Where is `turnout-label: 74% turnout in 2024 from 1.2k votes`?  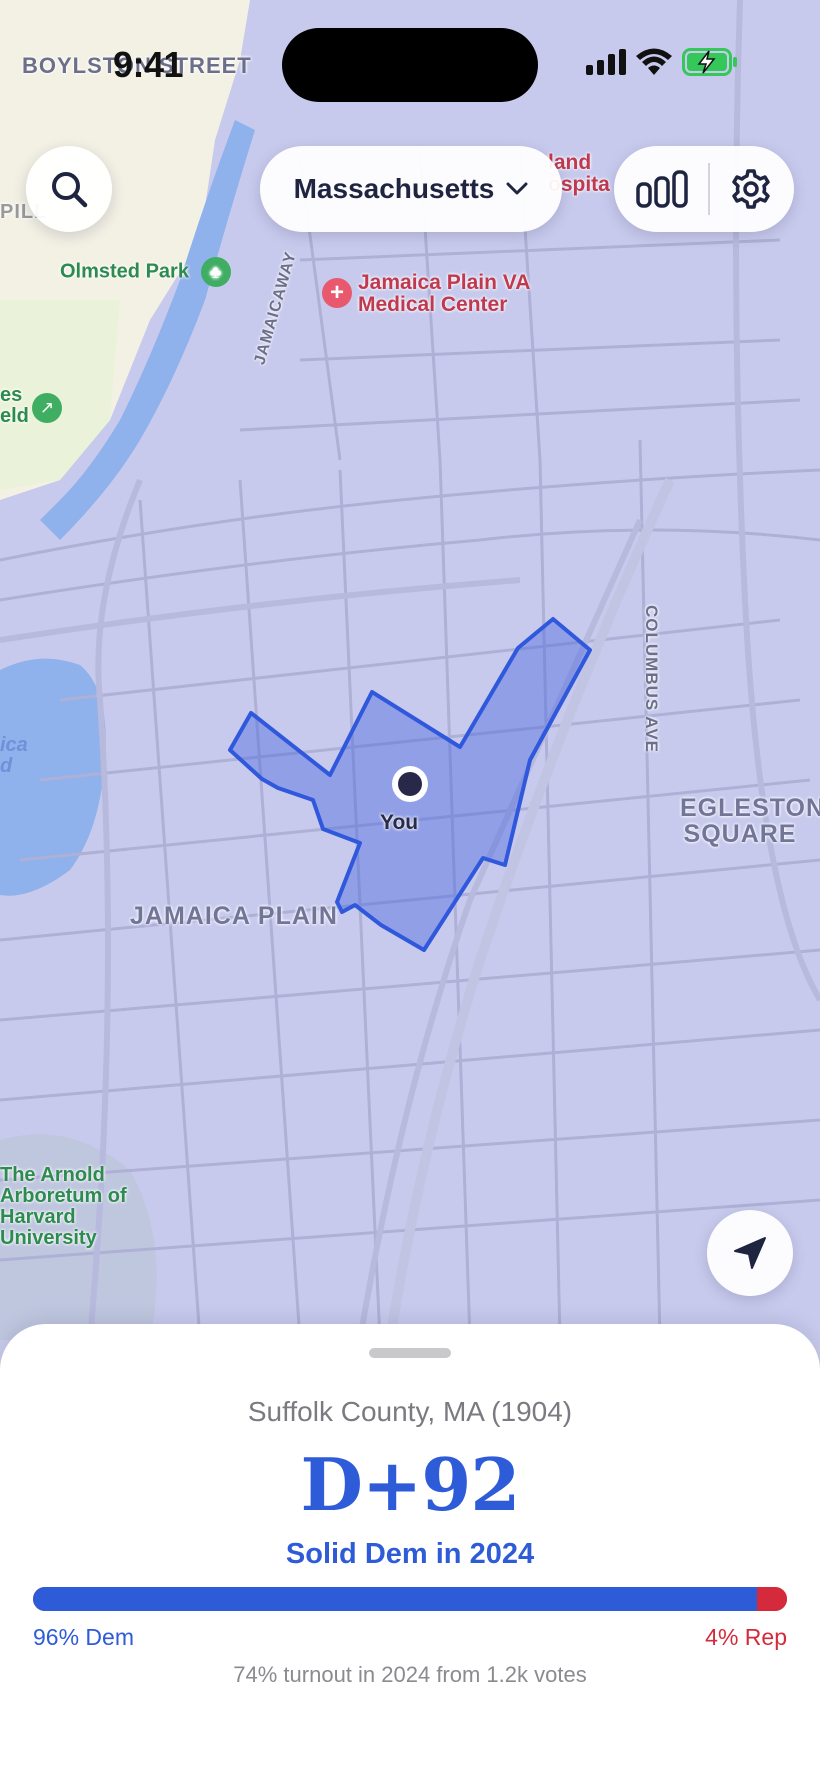 turnout-label: 74% turnout in 2024 from 1.2k votes is located at coordinates (410, 1674).